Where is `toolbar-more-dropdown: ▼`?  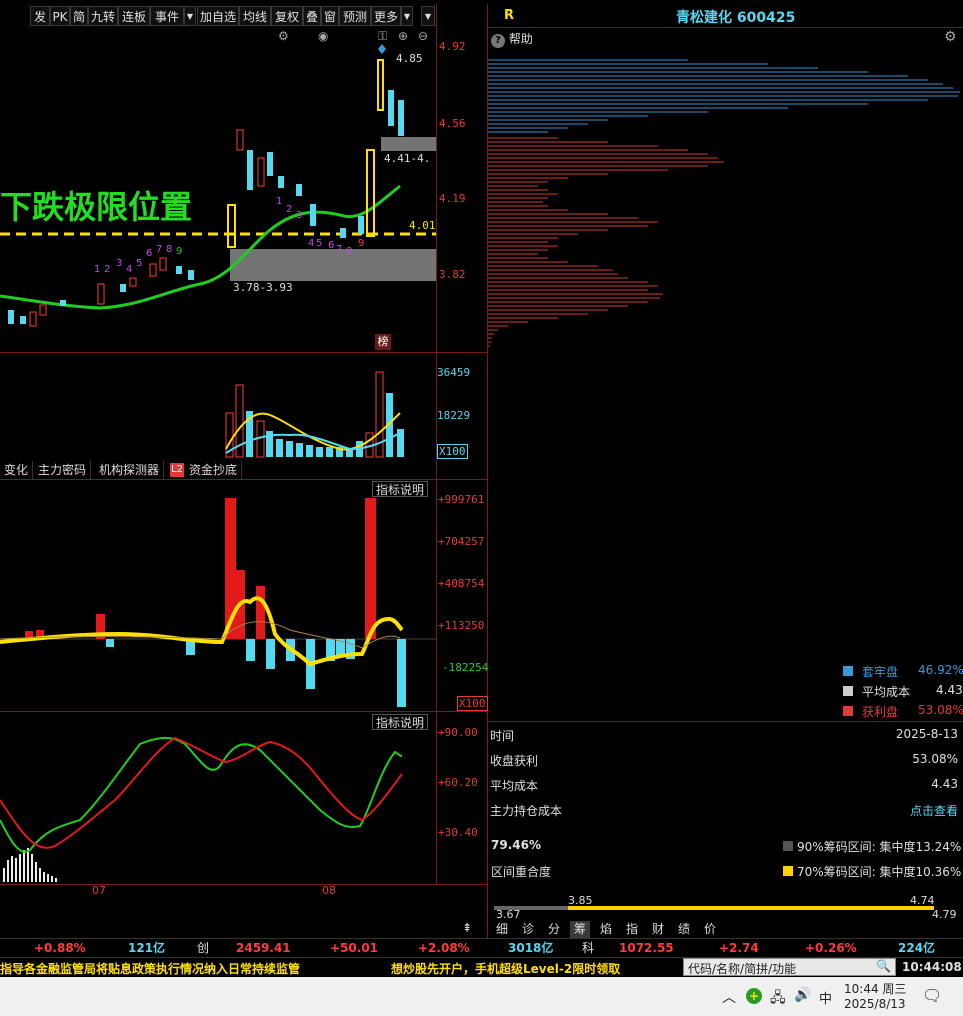
toolbar-more-dropdown: ▼ is located at coordinates (407, 16).